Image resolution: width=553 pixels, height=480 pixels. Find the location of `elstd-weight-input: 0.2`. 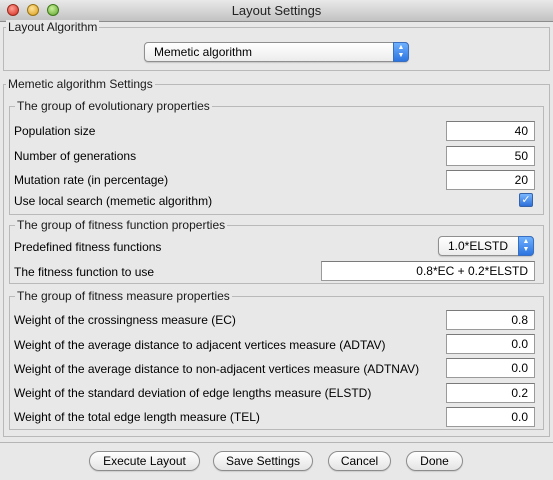

elstd-weight-input: 0.2 is located at coordinates (490, 393).